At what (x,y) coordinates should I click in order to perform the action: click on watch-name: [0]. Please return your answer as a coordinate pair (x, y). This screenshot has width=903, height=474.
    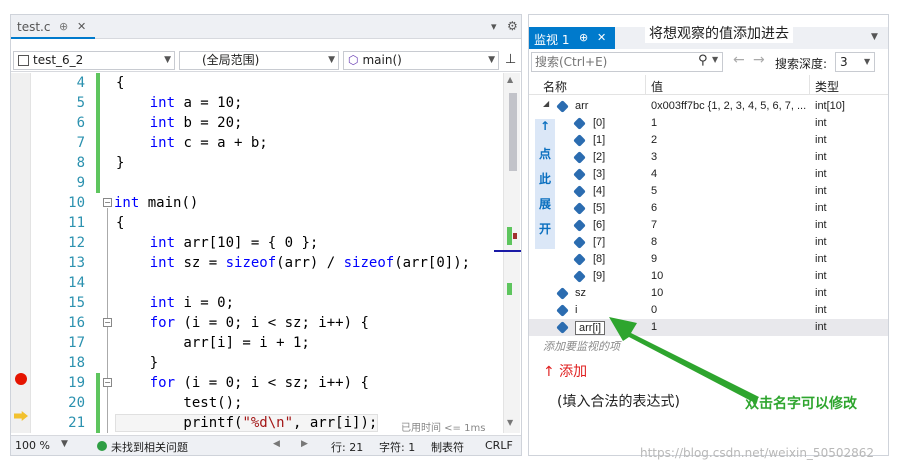
    Looking at the image, I should click on (599, 123).